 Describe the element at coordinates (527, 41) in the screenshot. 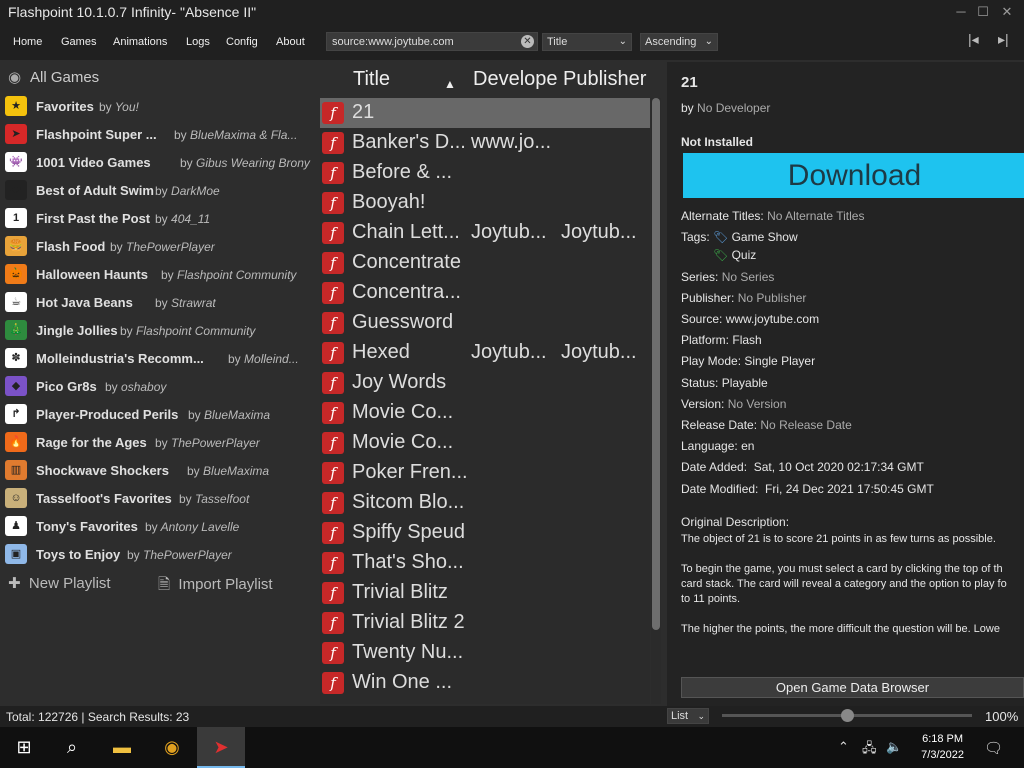

I see `clear-search-icon: ✕` at that location.